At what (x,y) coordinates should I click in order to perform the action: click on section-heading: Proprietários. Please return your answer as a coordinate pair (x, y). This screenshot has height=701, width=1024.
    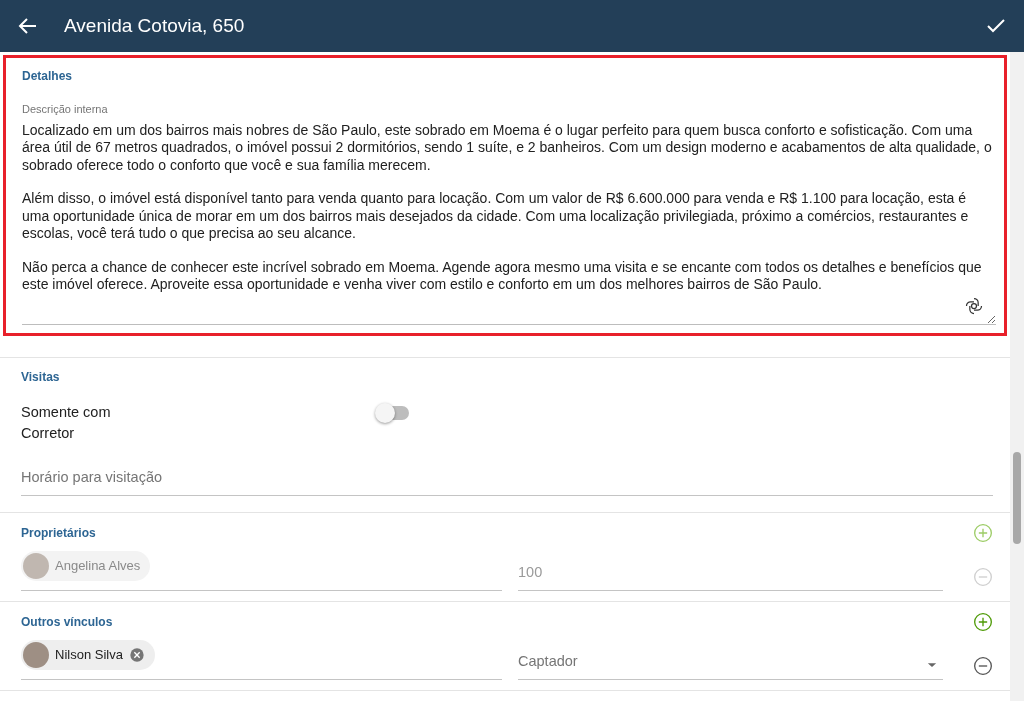
    Looking at the image, I should click on (58, 533).